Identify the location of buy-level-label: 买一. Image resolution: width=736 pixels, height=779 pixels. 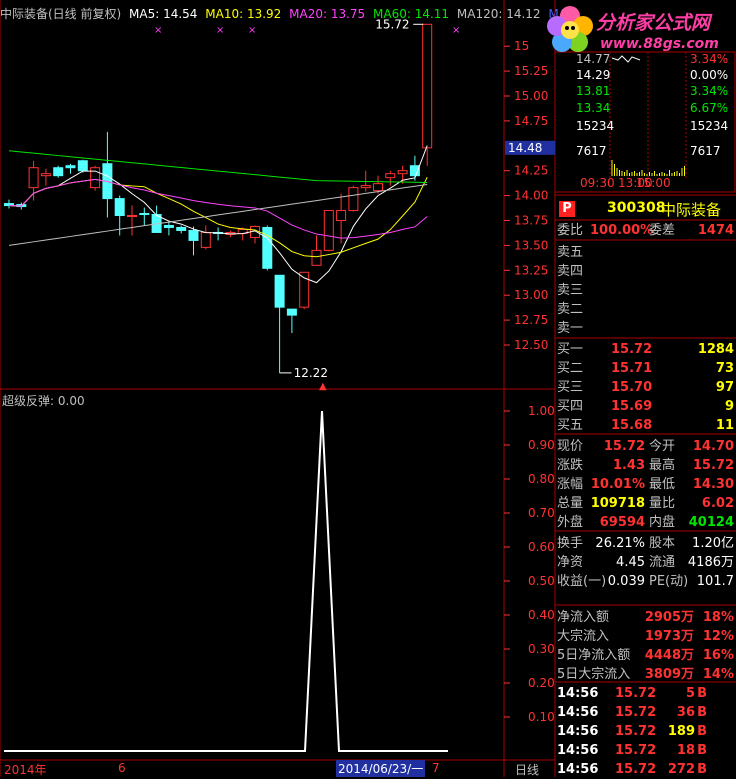
(570, 349).